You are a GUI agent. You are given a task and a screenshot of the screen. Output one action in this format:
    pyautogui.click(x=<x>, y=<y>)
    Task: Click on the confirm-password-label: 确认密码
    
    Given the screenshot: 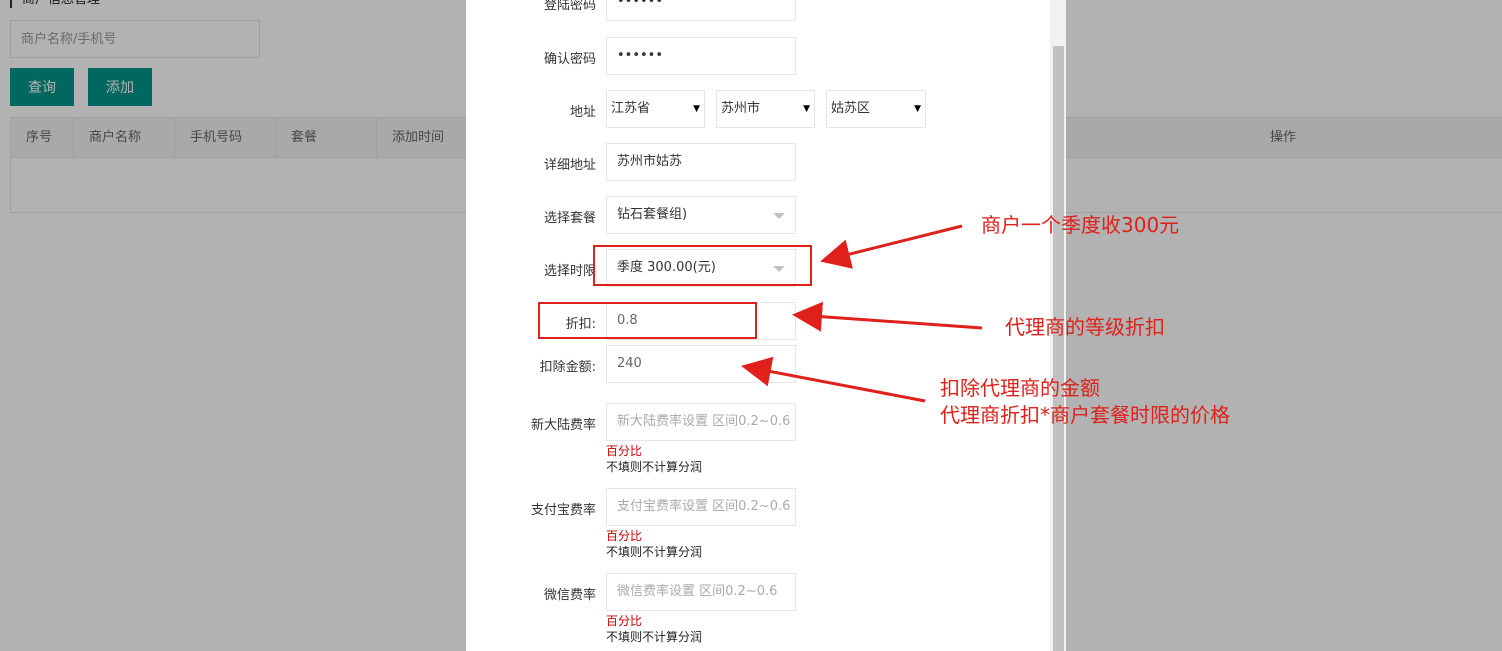 What is the action you would take?
    pyautogui.click(x=569, y=59)
    